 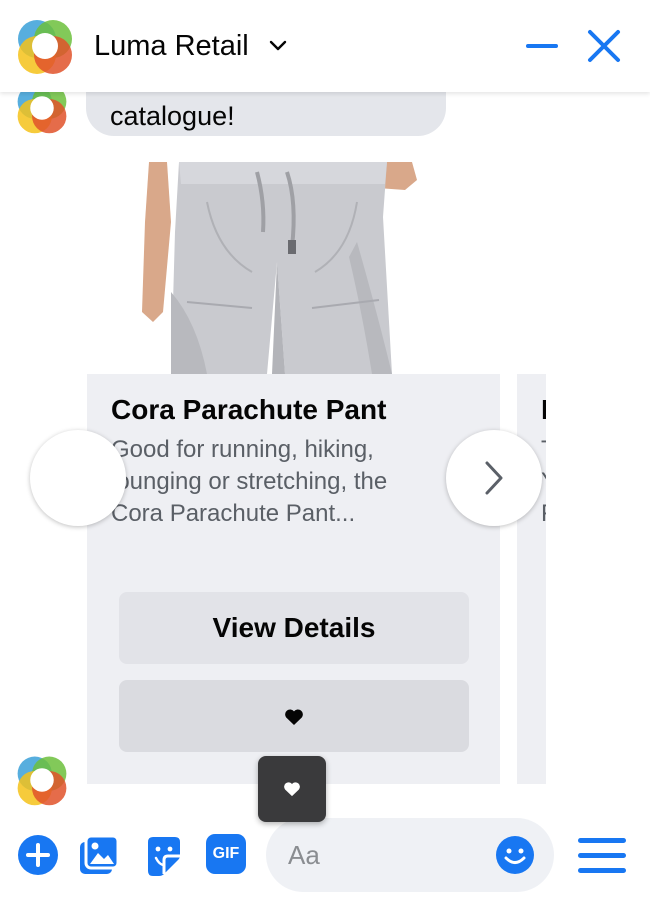 What do you see at coordinates (172, 116) in the screenshot?
I see `message-text: catalogue!` at bounding box center [172, 116].